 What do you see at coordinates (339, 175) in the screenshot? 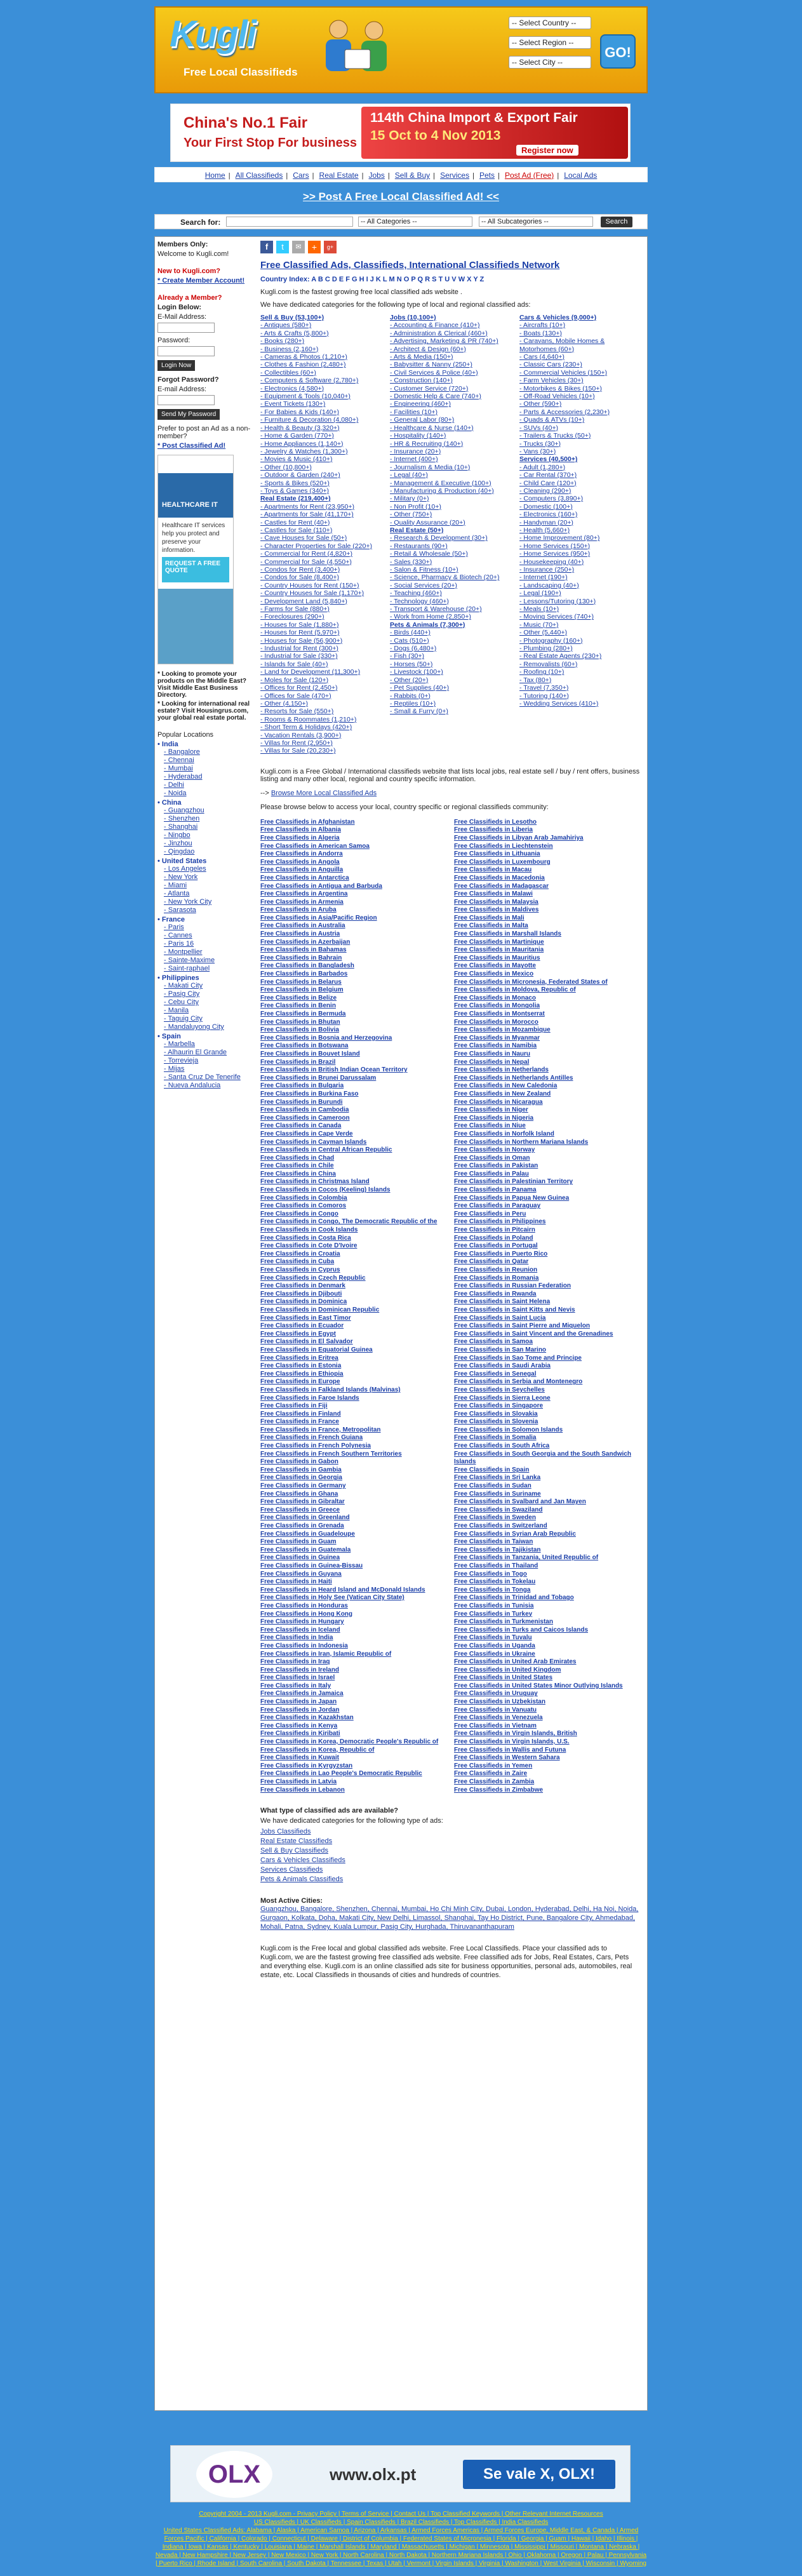
I see `nav-real-estate: Real Estate` at bounding box center [339, 175].